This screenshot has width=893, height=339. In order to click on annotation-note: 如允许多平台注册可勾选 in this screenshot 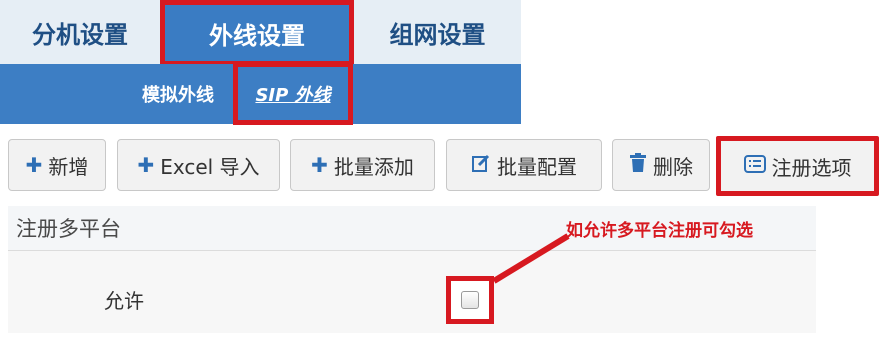, I will do `click(659, 231)`.